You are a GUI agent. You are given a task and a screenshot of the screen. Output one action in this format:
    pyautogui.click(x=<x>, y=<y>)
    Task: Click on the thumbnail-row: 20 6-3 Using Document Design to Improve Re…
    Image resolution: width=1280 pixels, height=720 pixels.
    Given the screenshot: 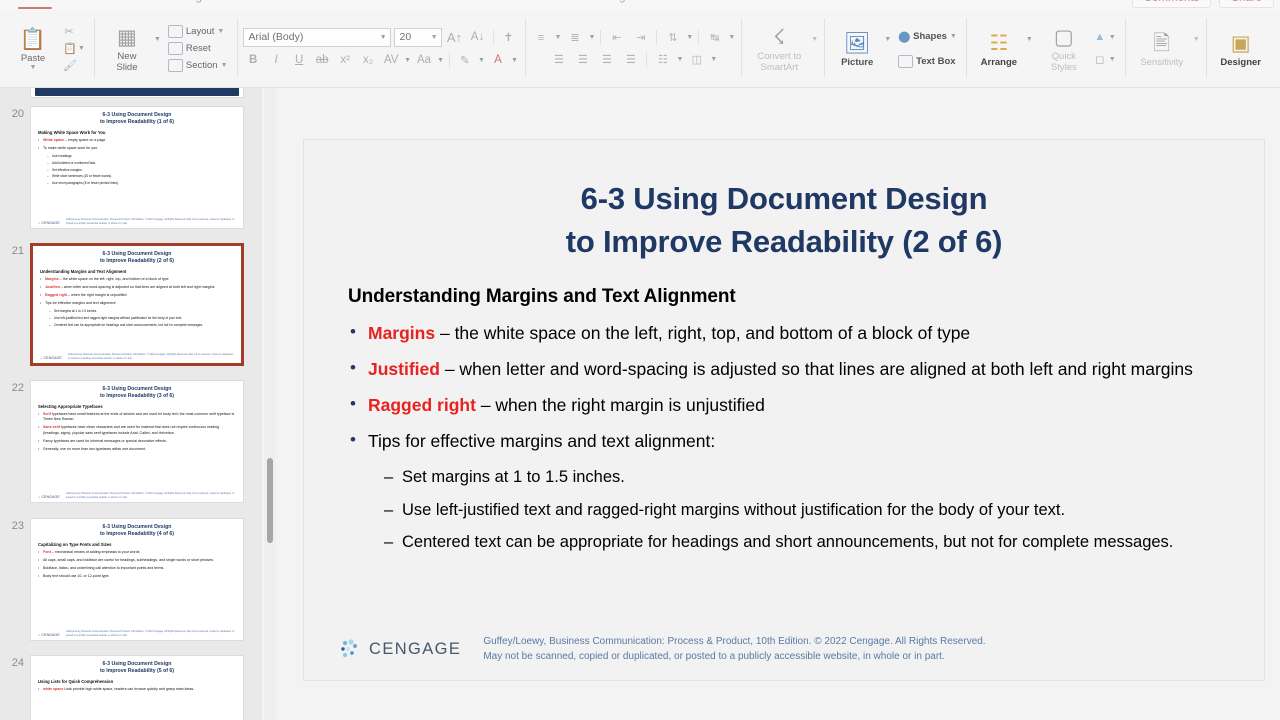 What is the action you would take?
    pyautogui.click(x=131, y=167)
    